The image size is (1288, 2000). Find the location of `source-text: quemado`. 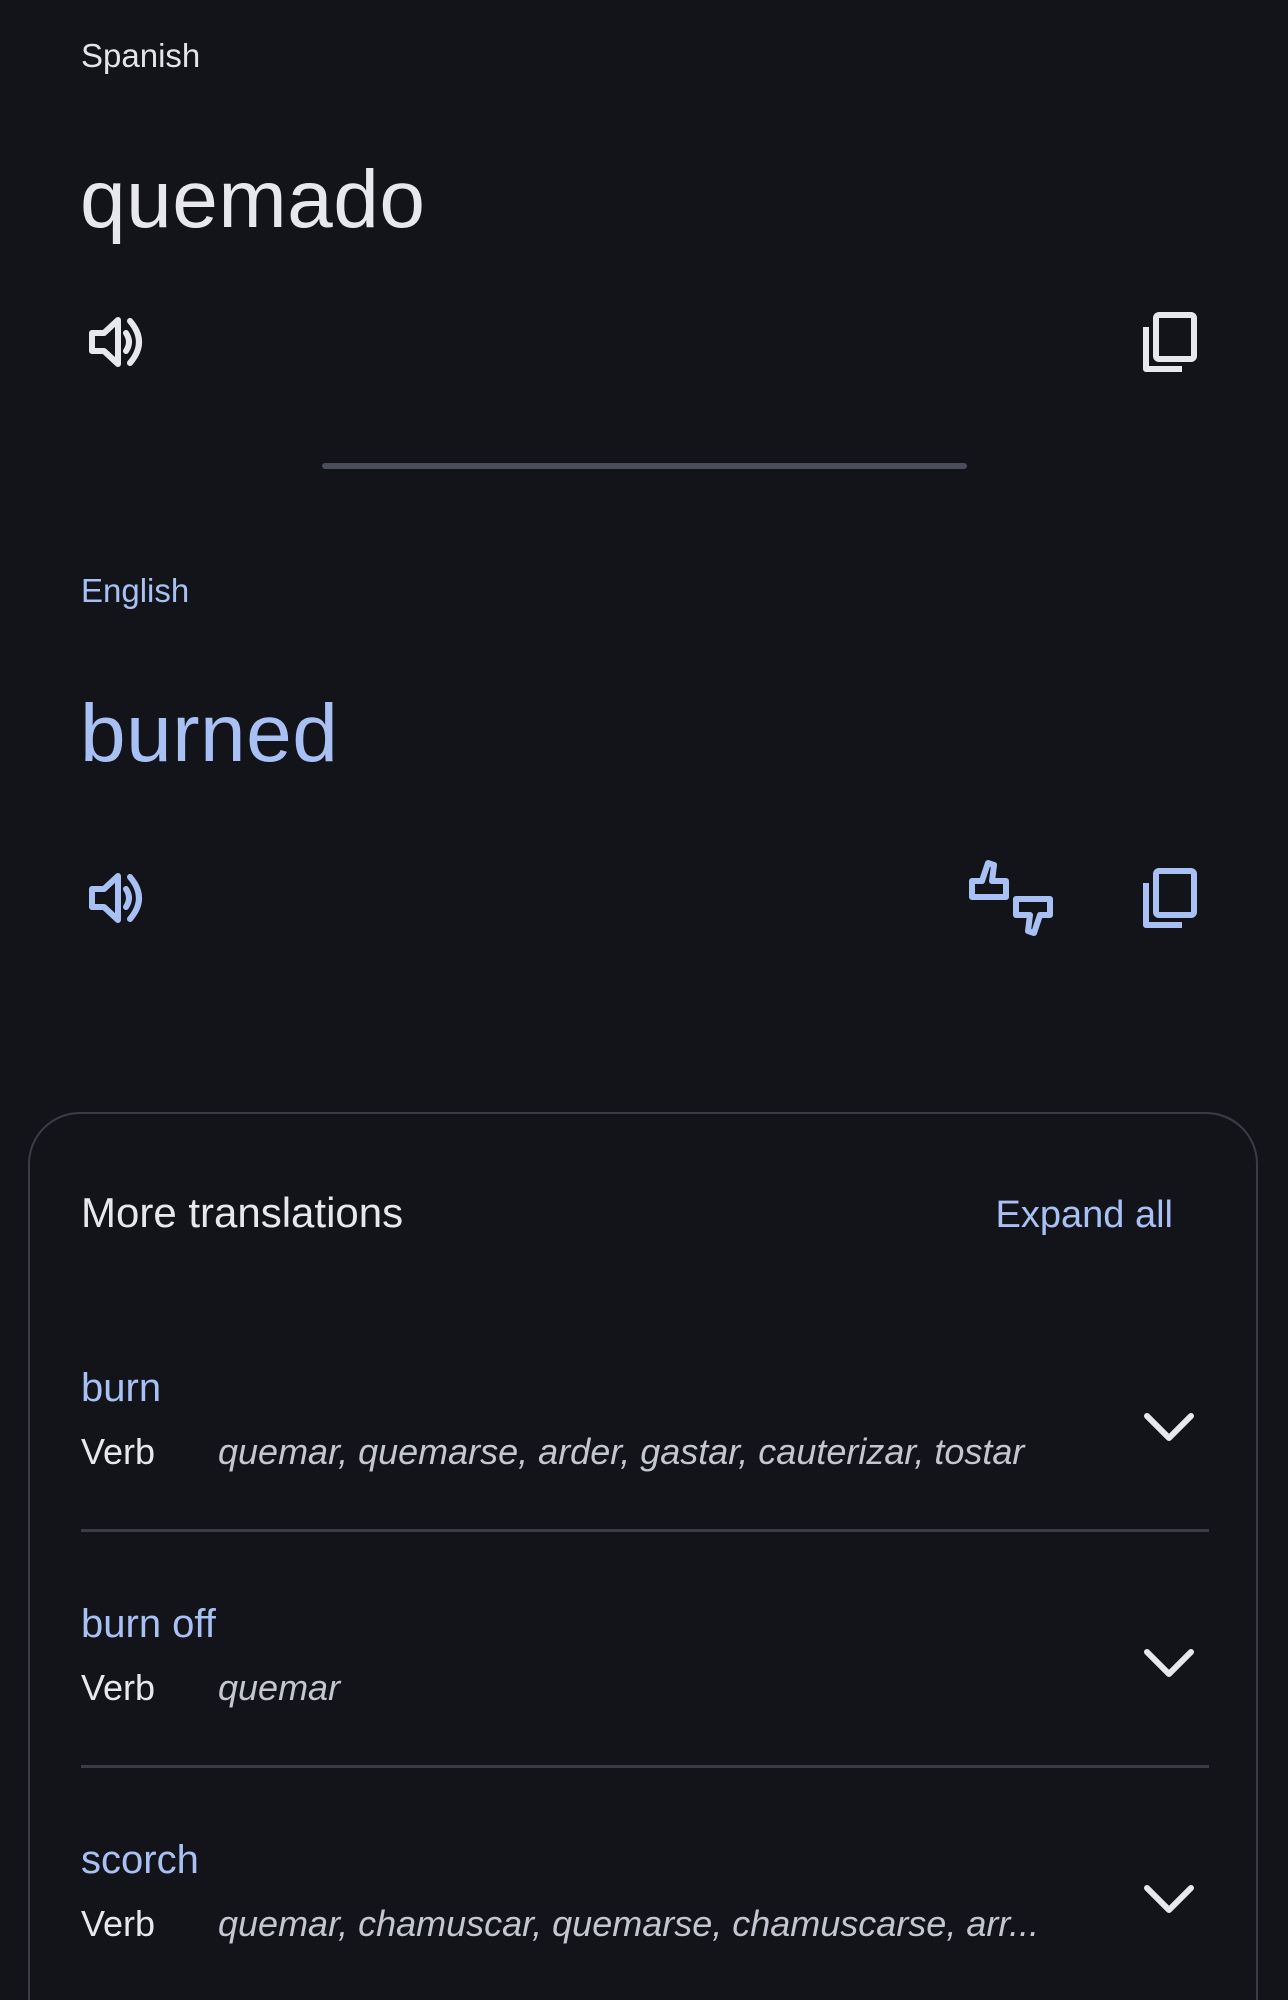

source-text: quemado is located at coordinates (253, 199).